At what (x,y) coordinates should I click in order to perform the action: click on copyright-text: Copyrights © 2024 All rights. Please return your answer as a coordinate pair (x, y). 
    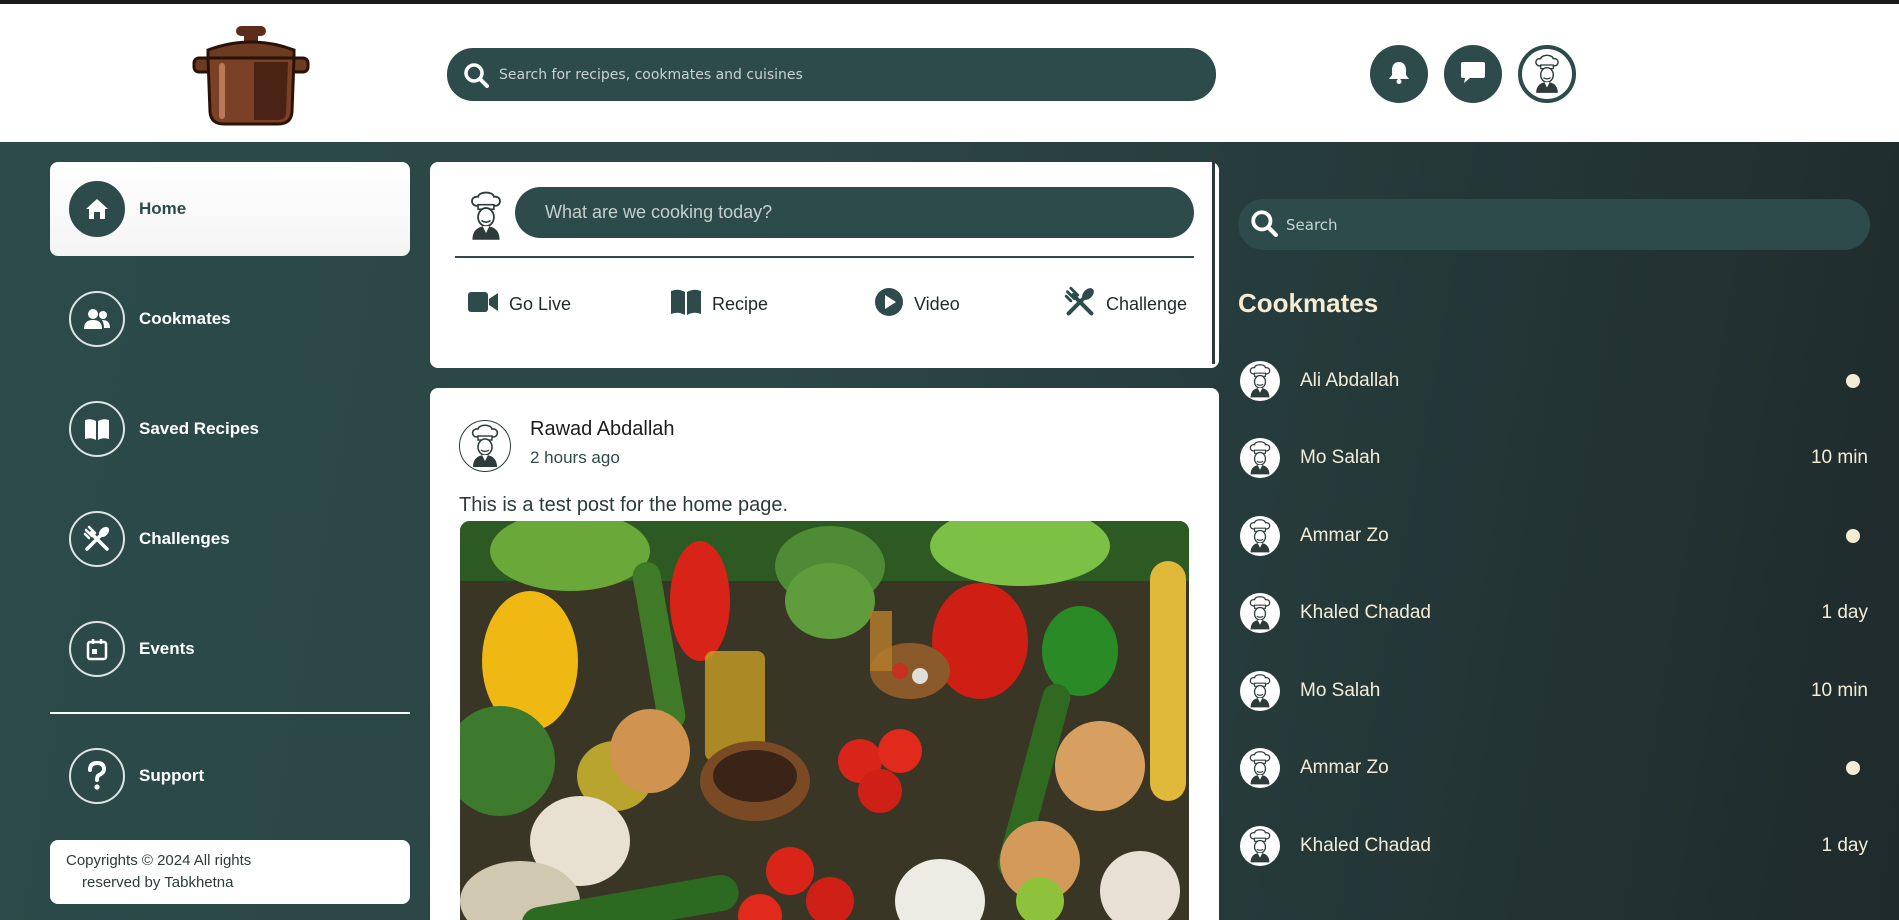
    Looking at the image, I should click on (159, 860).